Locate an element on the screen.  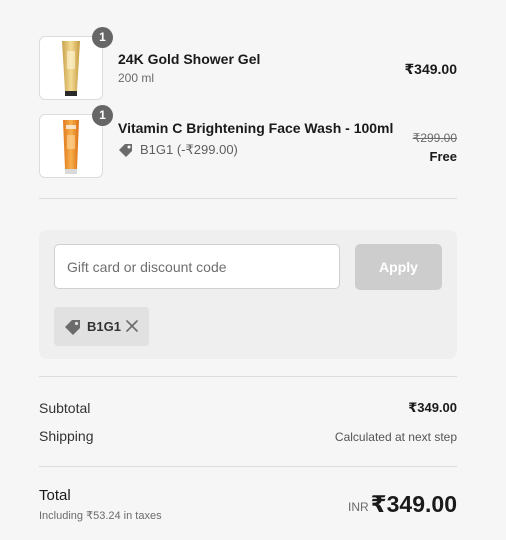
subtotal-label: Subtotal is located at coordinates (65, 408).